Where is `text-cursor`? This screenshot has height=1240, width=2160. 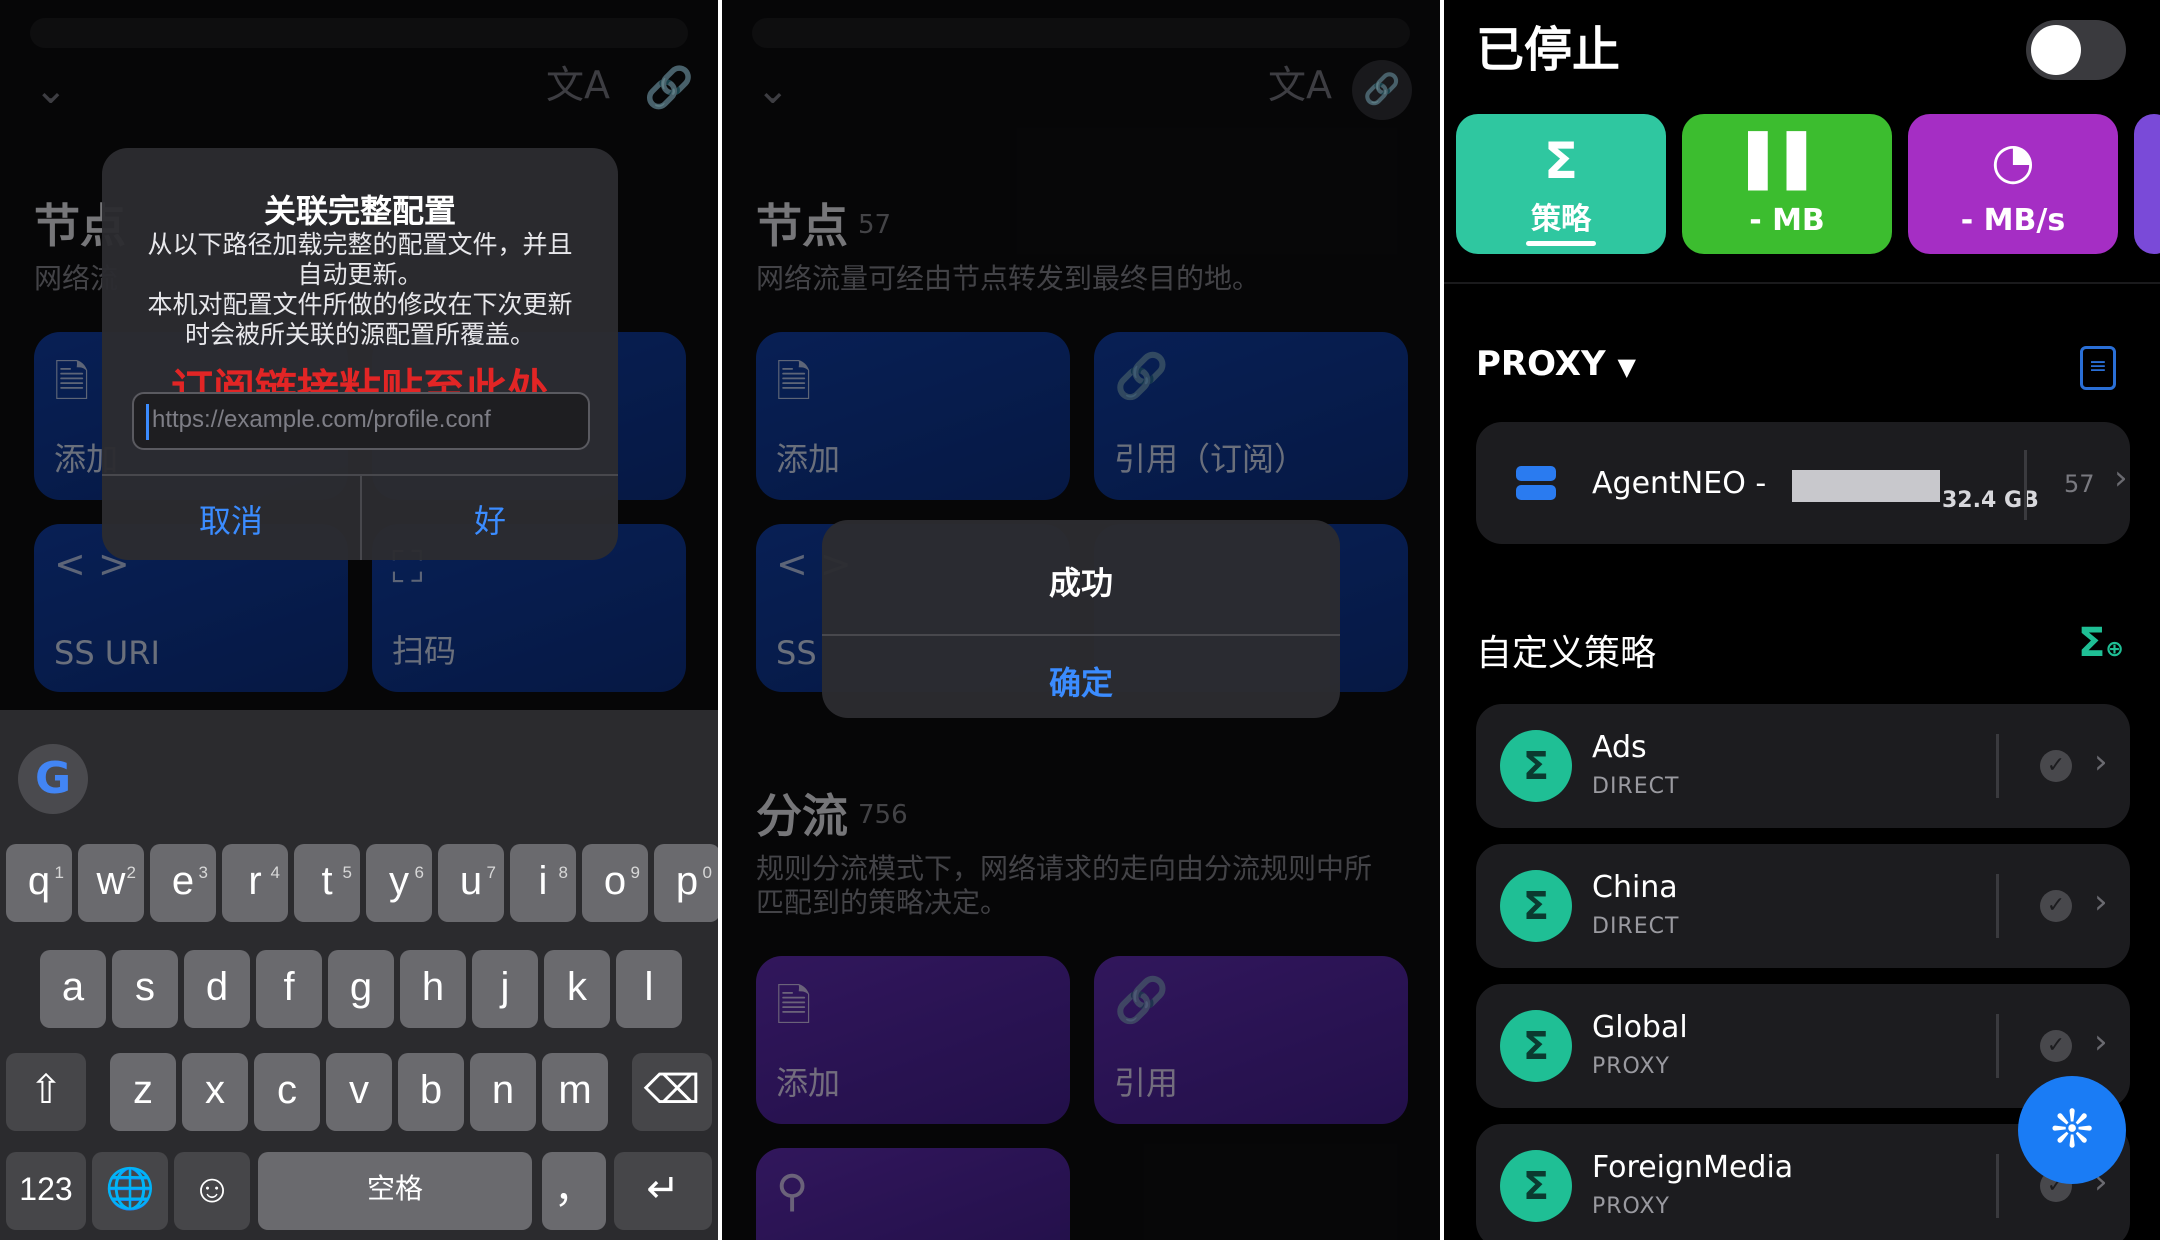
text-cursor is located at coordinates (147, 422).